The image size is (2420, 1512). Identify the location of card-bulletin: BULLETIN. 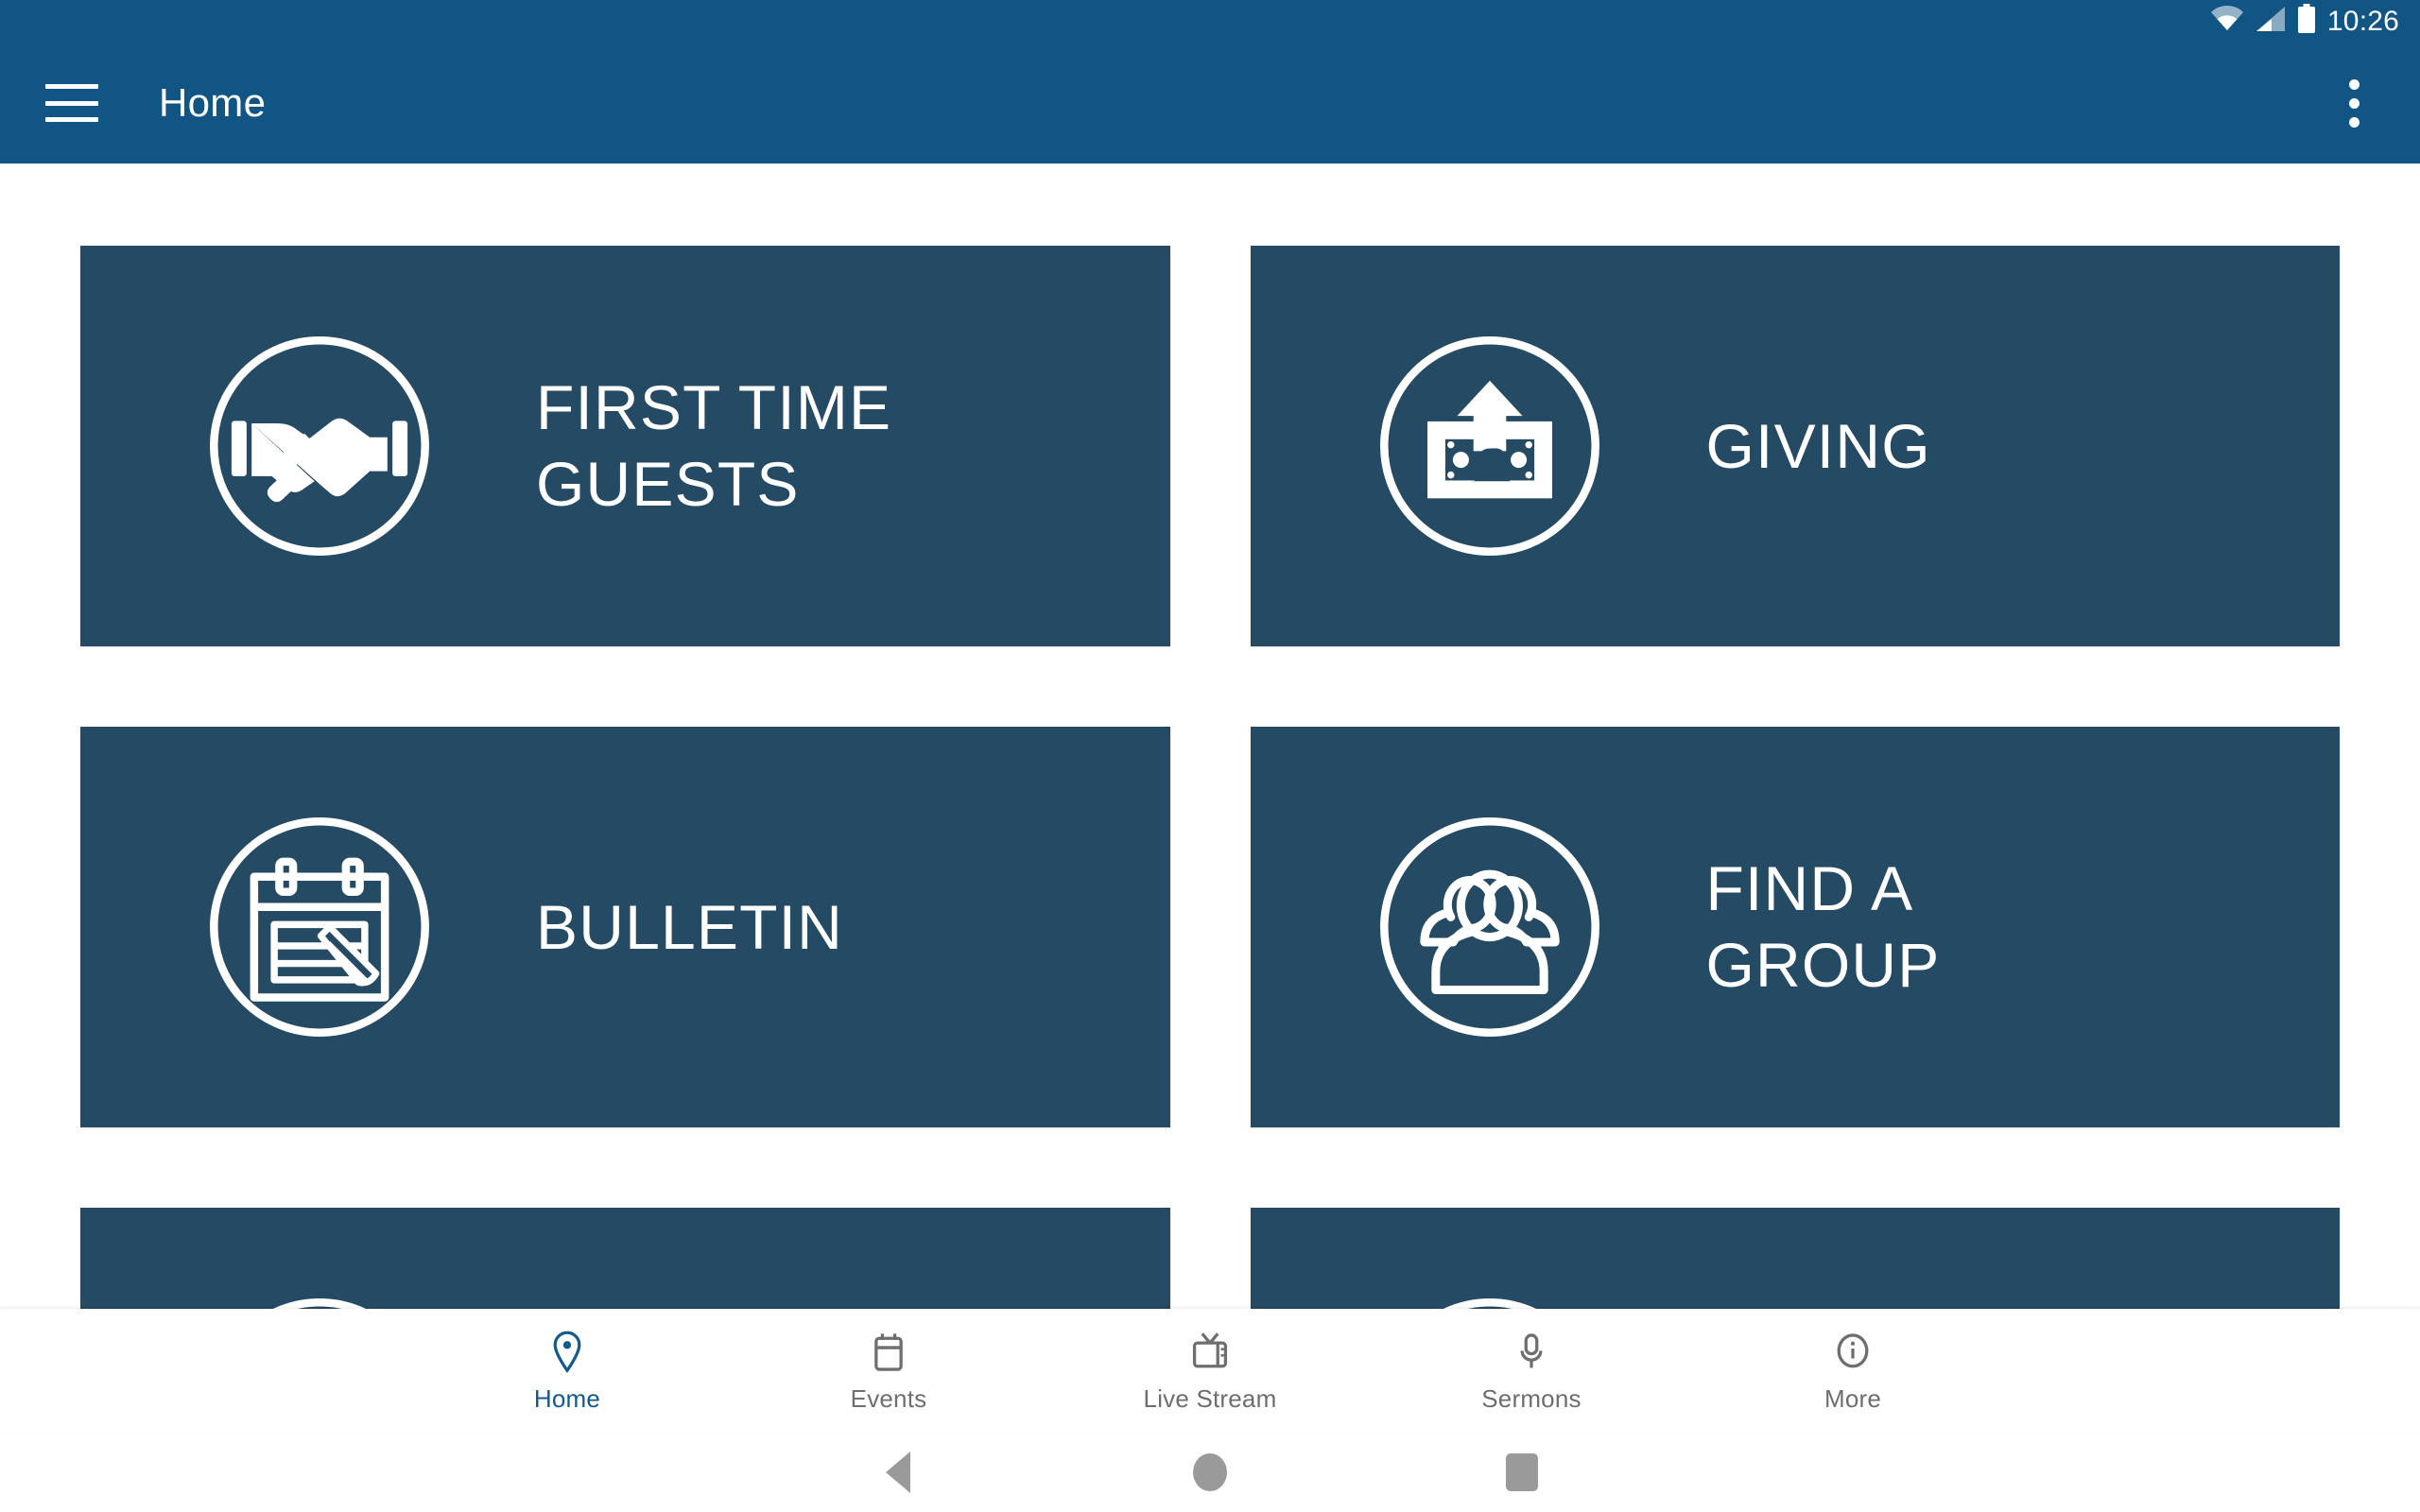
(625, 927).